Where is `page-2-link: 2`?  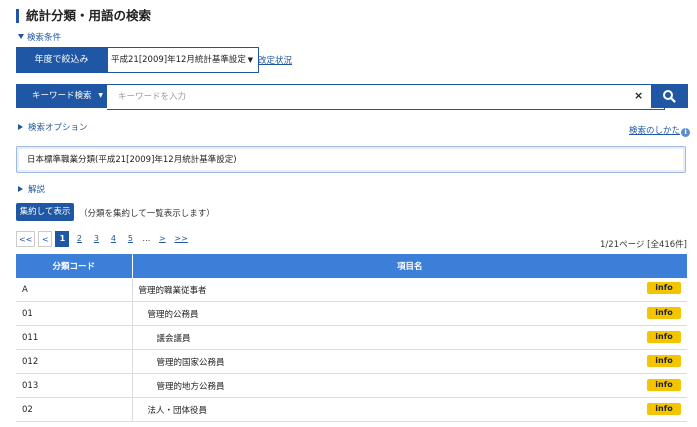 page-2-link: 2 is located at coordinates (79, 239).